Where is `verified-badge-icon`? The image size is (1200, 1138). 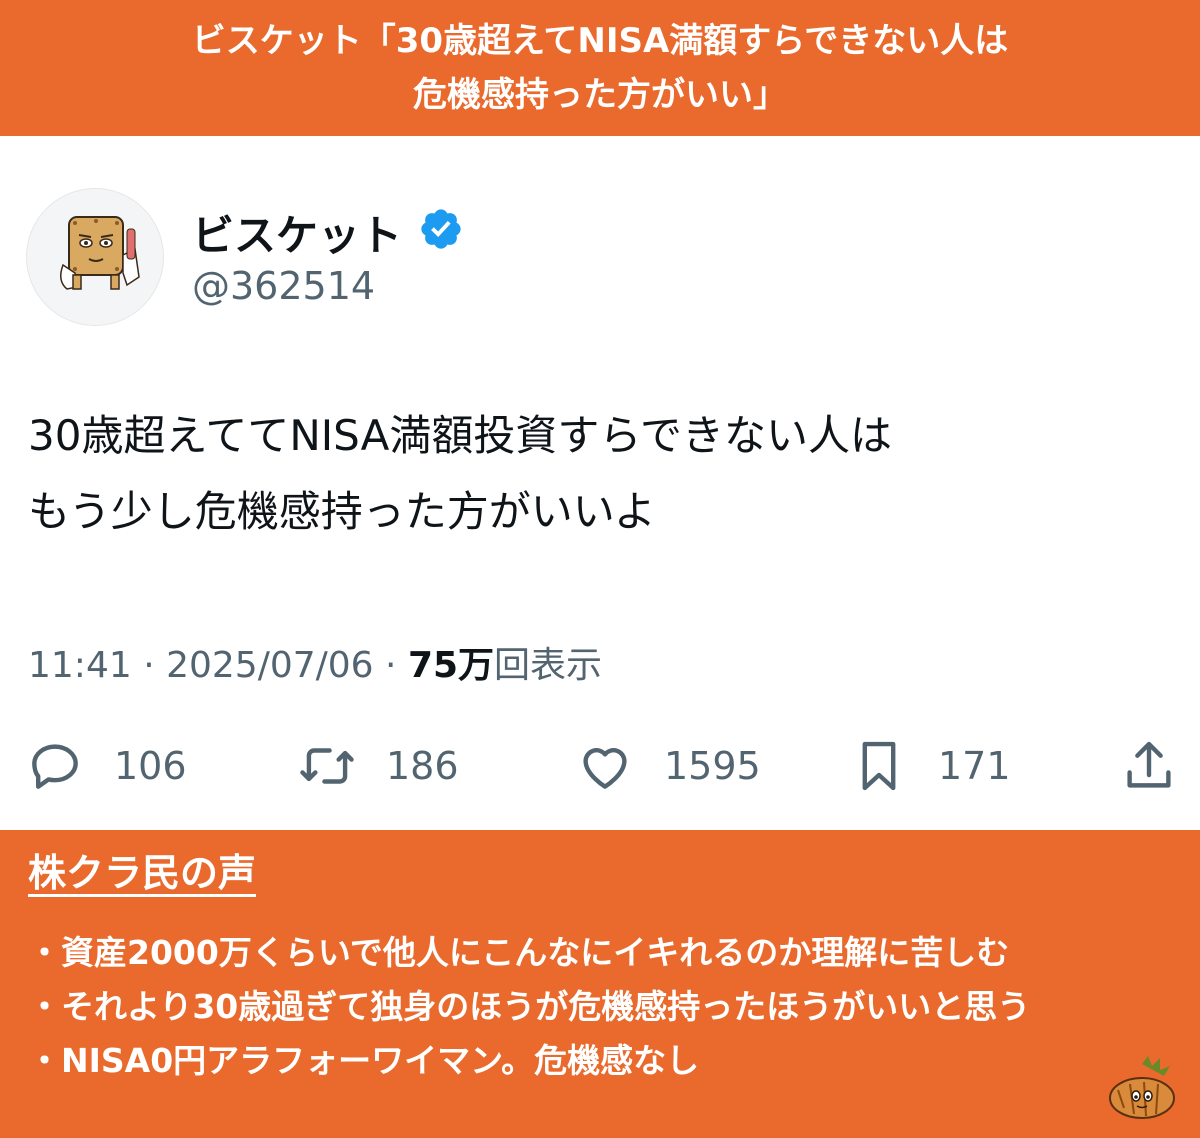
verified-badge-icon is located at coordinates (441, 229).